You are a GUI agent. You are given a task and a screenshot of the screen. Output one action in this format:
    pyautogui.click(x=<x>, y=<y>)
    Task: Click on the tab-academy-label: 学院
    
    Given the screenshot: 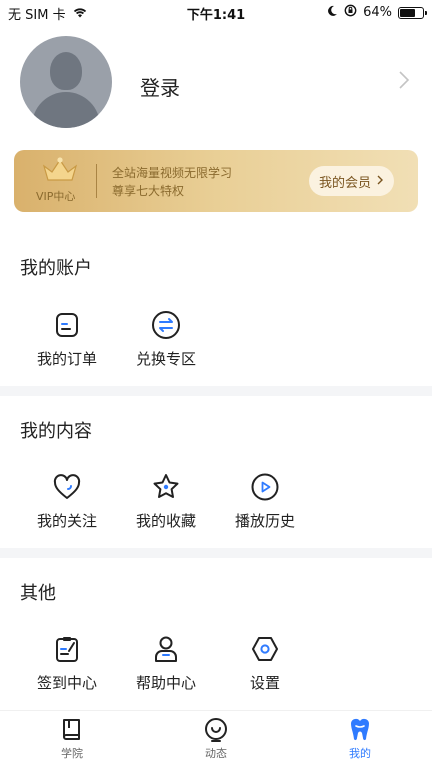 What is the action you would take?
    pyautogui.click(x=72, y=753)
    